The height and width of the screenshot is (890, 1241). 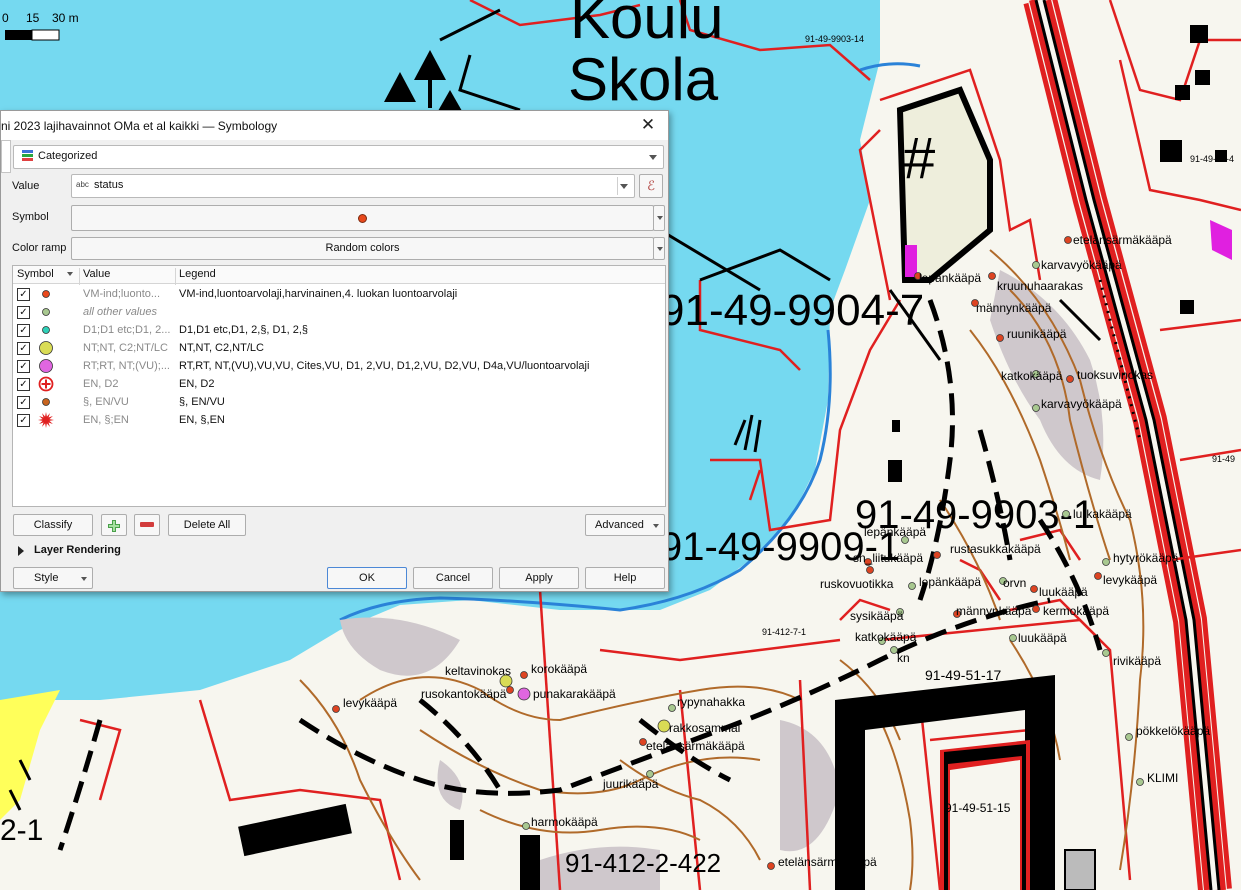 What do you see at coordinates (453, 578) in the screenshot?
I see `cancel-button: Cancel` at bounding box center [453, 578].